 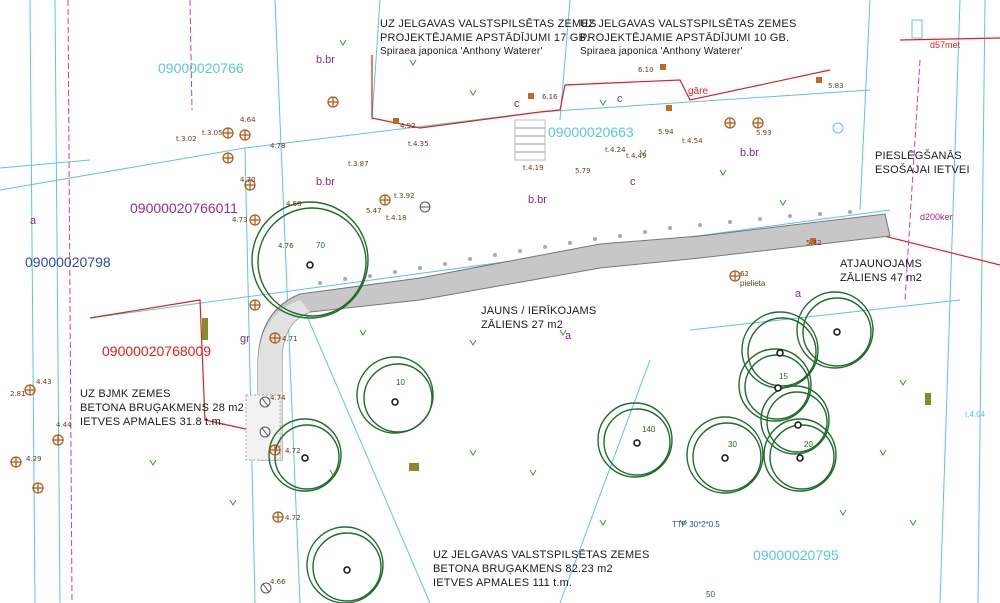 I want to click on note-line: PROJEKTĒJAMIE APSTĀDĪJUMI 17 GB., so click(x=485, y=37).